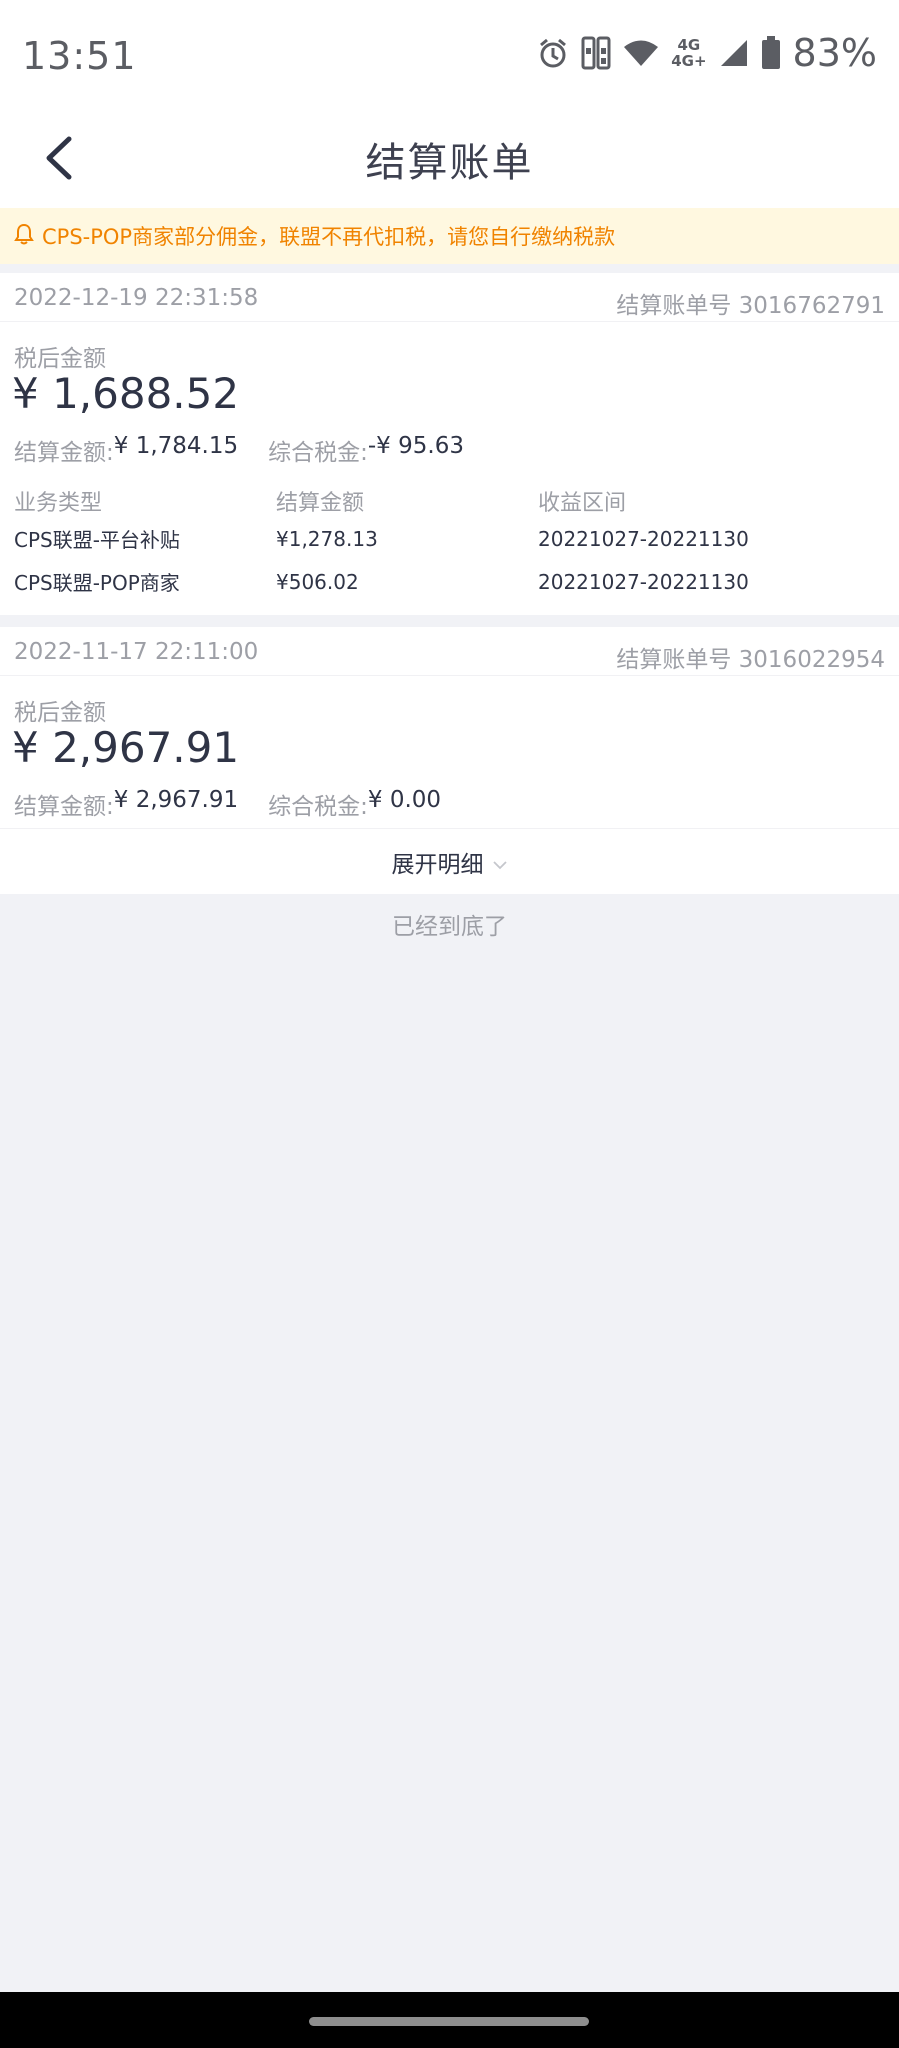 The height and width of the screenshot is (2048, 899). What do you see at coordinates (404, 800) in the screenshot?
I see `tax-value: ¥ 0.00` at bounding box center [404, 800].